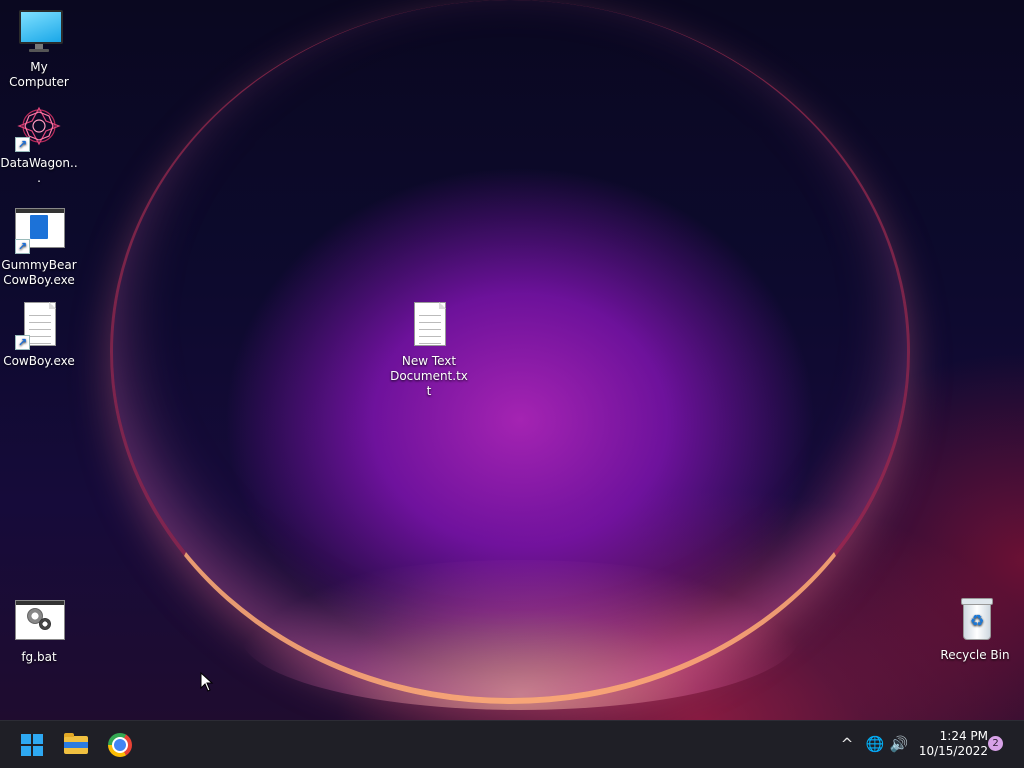 The width and height of the screenshot is (1024, 768). What do you see at coordinates (963, 736) in the screenshot?
I see `clock-time: 1:24 PM` at bounding box center [963, 736].